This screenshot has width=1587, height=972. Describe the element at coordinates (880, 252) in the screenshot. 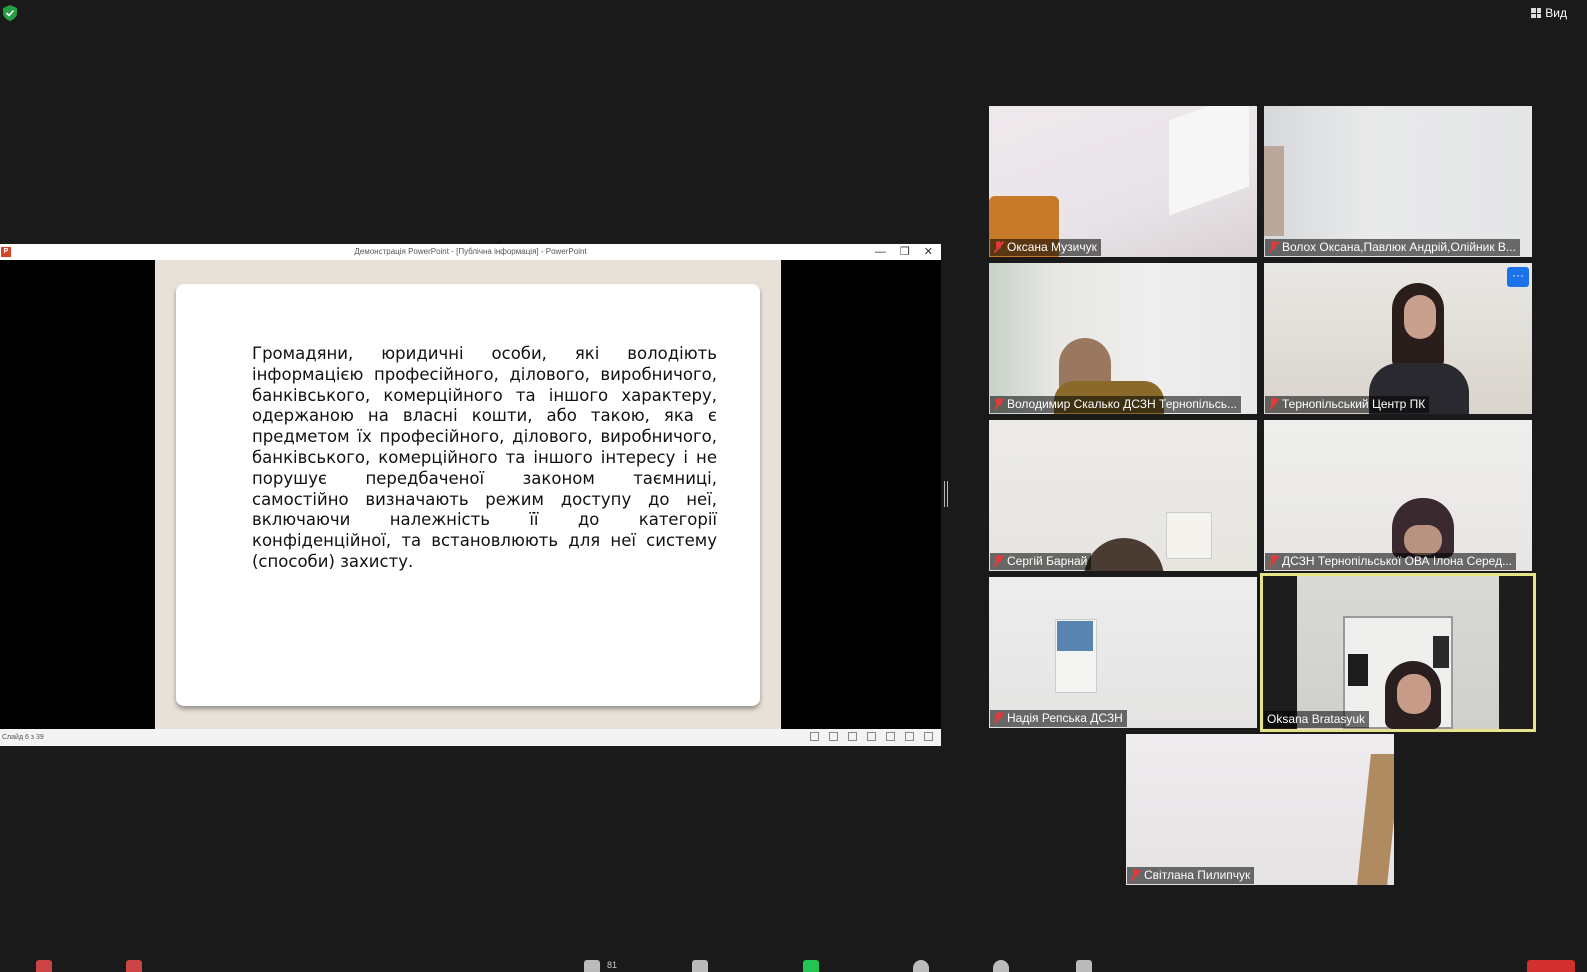

I see `minimize-button: —` at that location.